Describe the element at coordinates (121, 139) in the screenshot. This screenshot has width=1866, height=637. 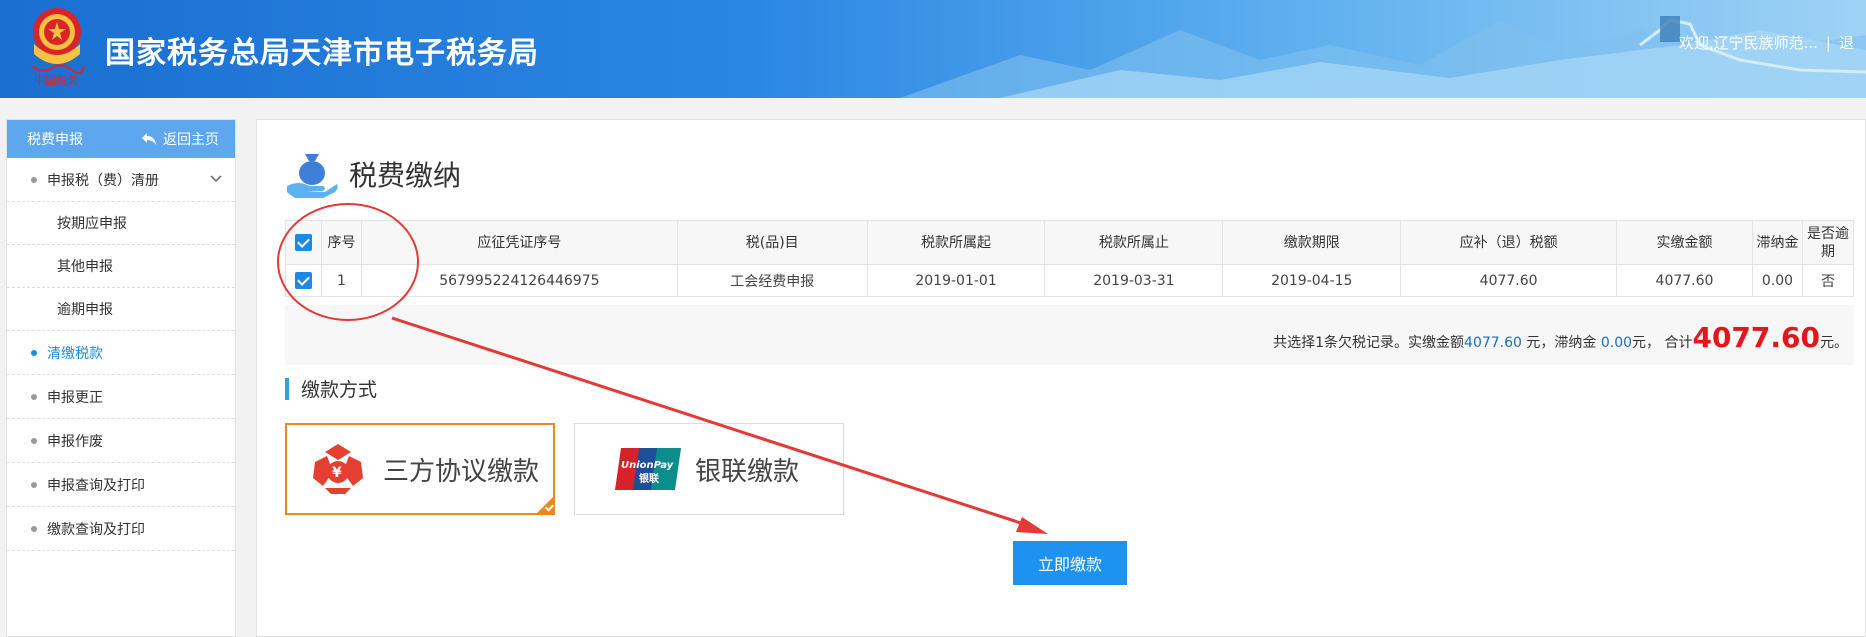
I see `sidebar-header: 税费申报 返回主页` at that location.